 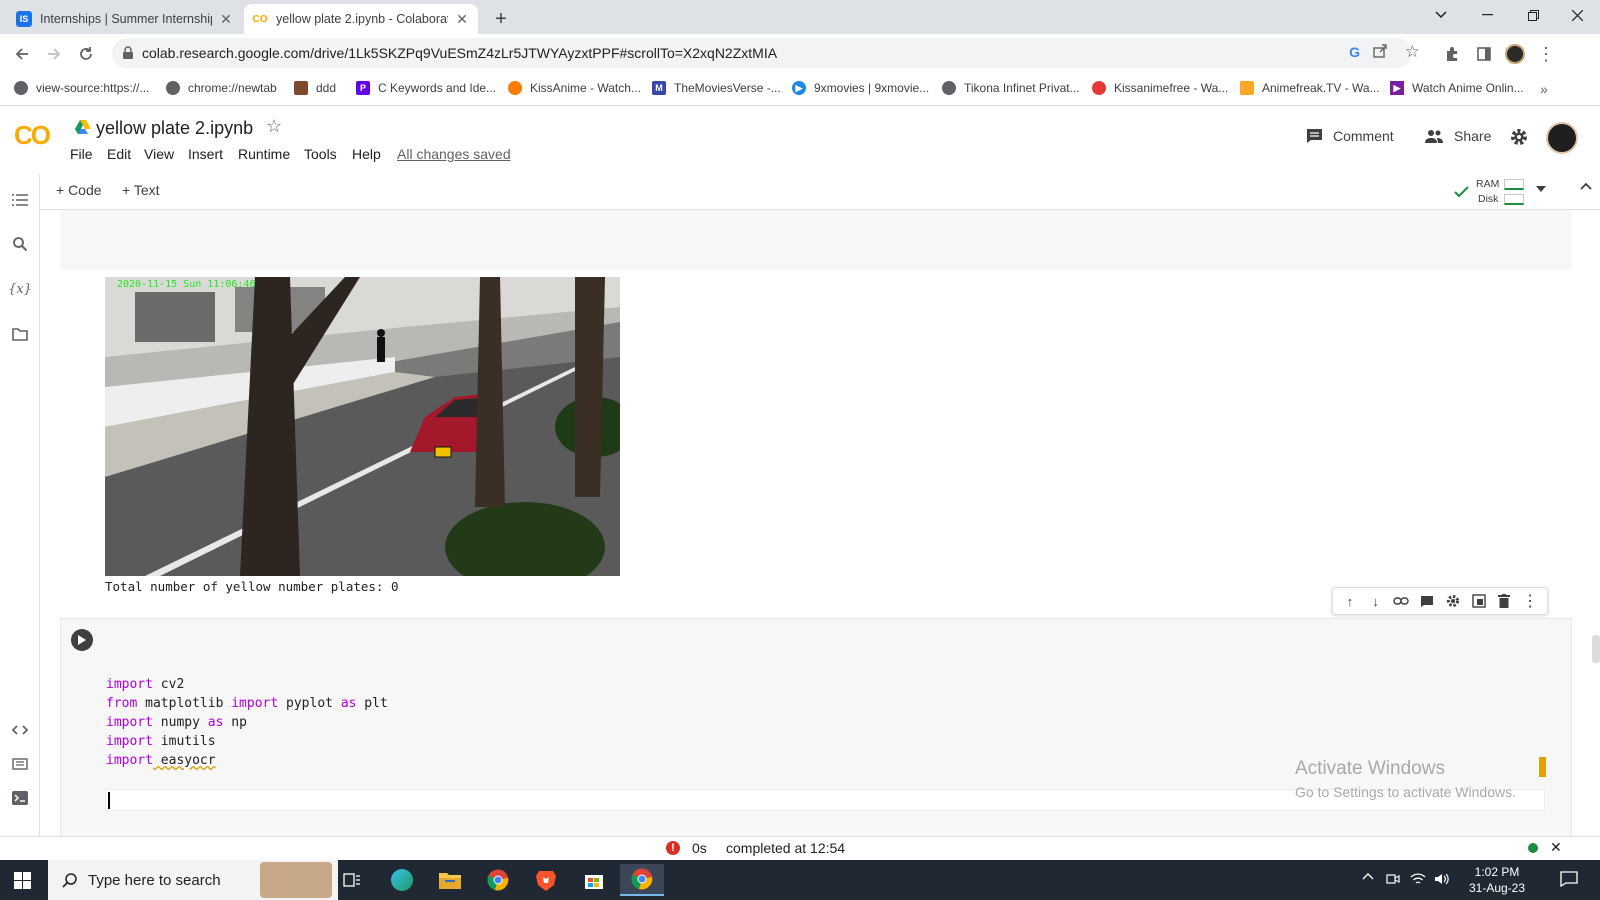 I want to click on left-sidebar: {x}, so click(x=20, y=505).